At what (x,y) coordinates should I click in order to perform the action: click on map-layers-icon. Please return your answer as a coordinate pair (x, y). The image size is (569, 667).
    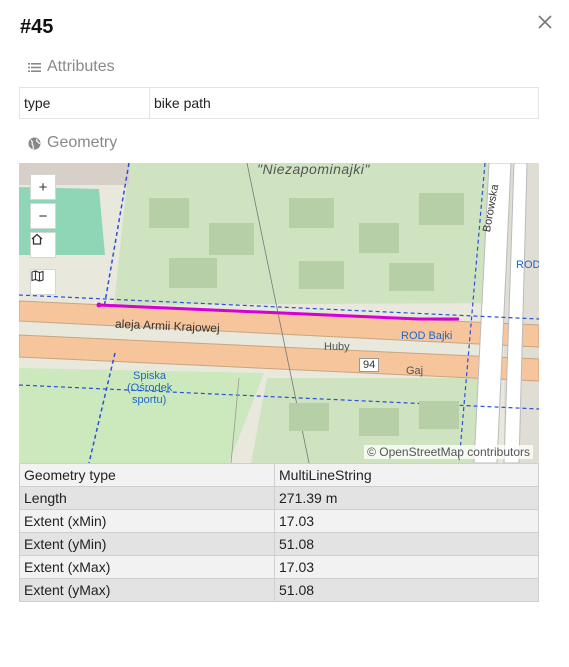
    Looking at the image, I should click on (43, 282).